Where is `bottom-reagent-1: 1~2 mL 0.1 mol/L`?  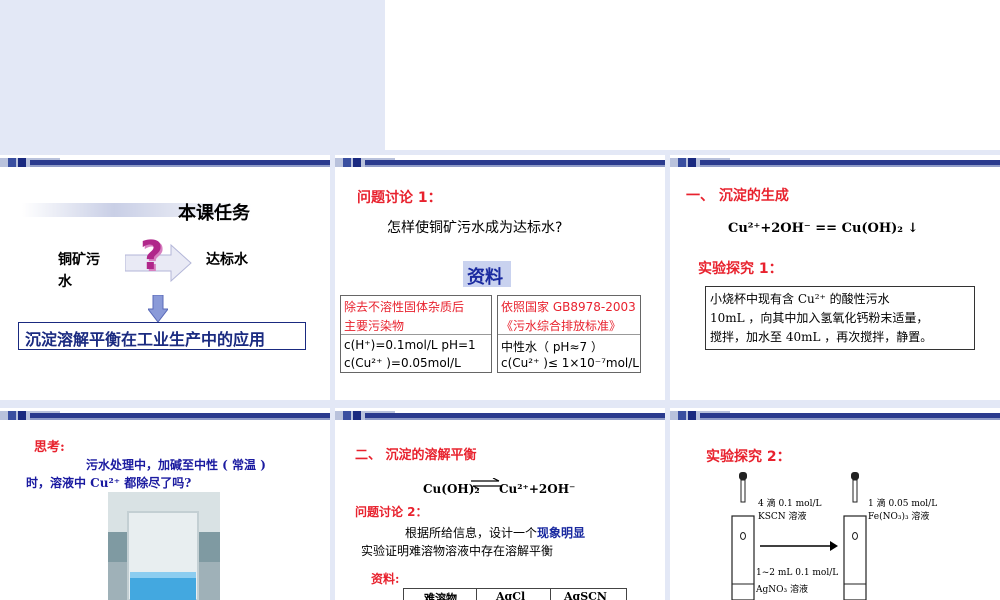 bottom-reagent-1: 1~2 mL 0.1 mol/L is located at coordinates (797, 573).